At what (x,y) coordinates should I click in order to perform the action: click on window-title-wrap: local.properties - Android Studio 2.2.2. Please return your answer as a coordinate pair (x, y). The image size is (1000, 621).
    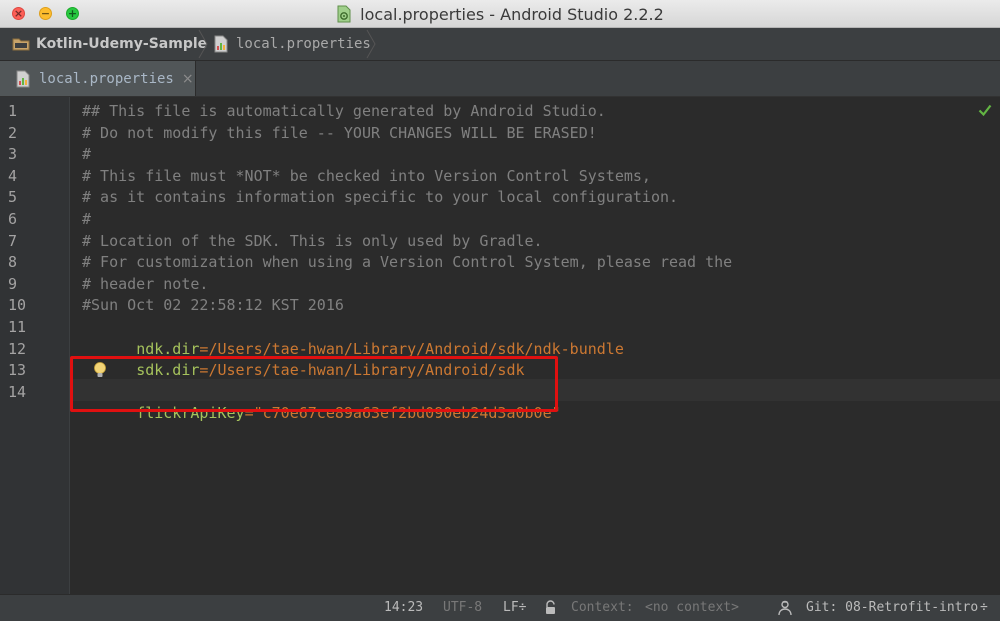
    Looking at the image, I should click on (500, 14).